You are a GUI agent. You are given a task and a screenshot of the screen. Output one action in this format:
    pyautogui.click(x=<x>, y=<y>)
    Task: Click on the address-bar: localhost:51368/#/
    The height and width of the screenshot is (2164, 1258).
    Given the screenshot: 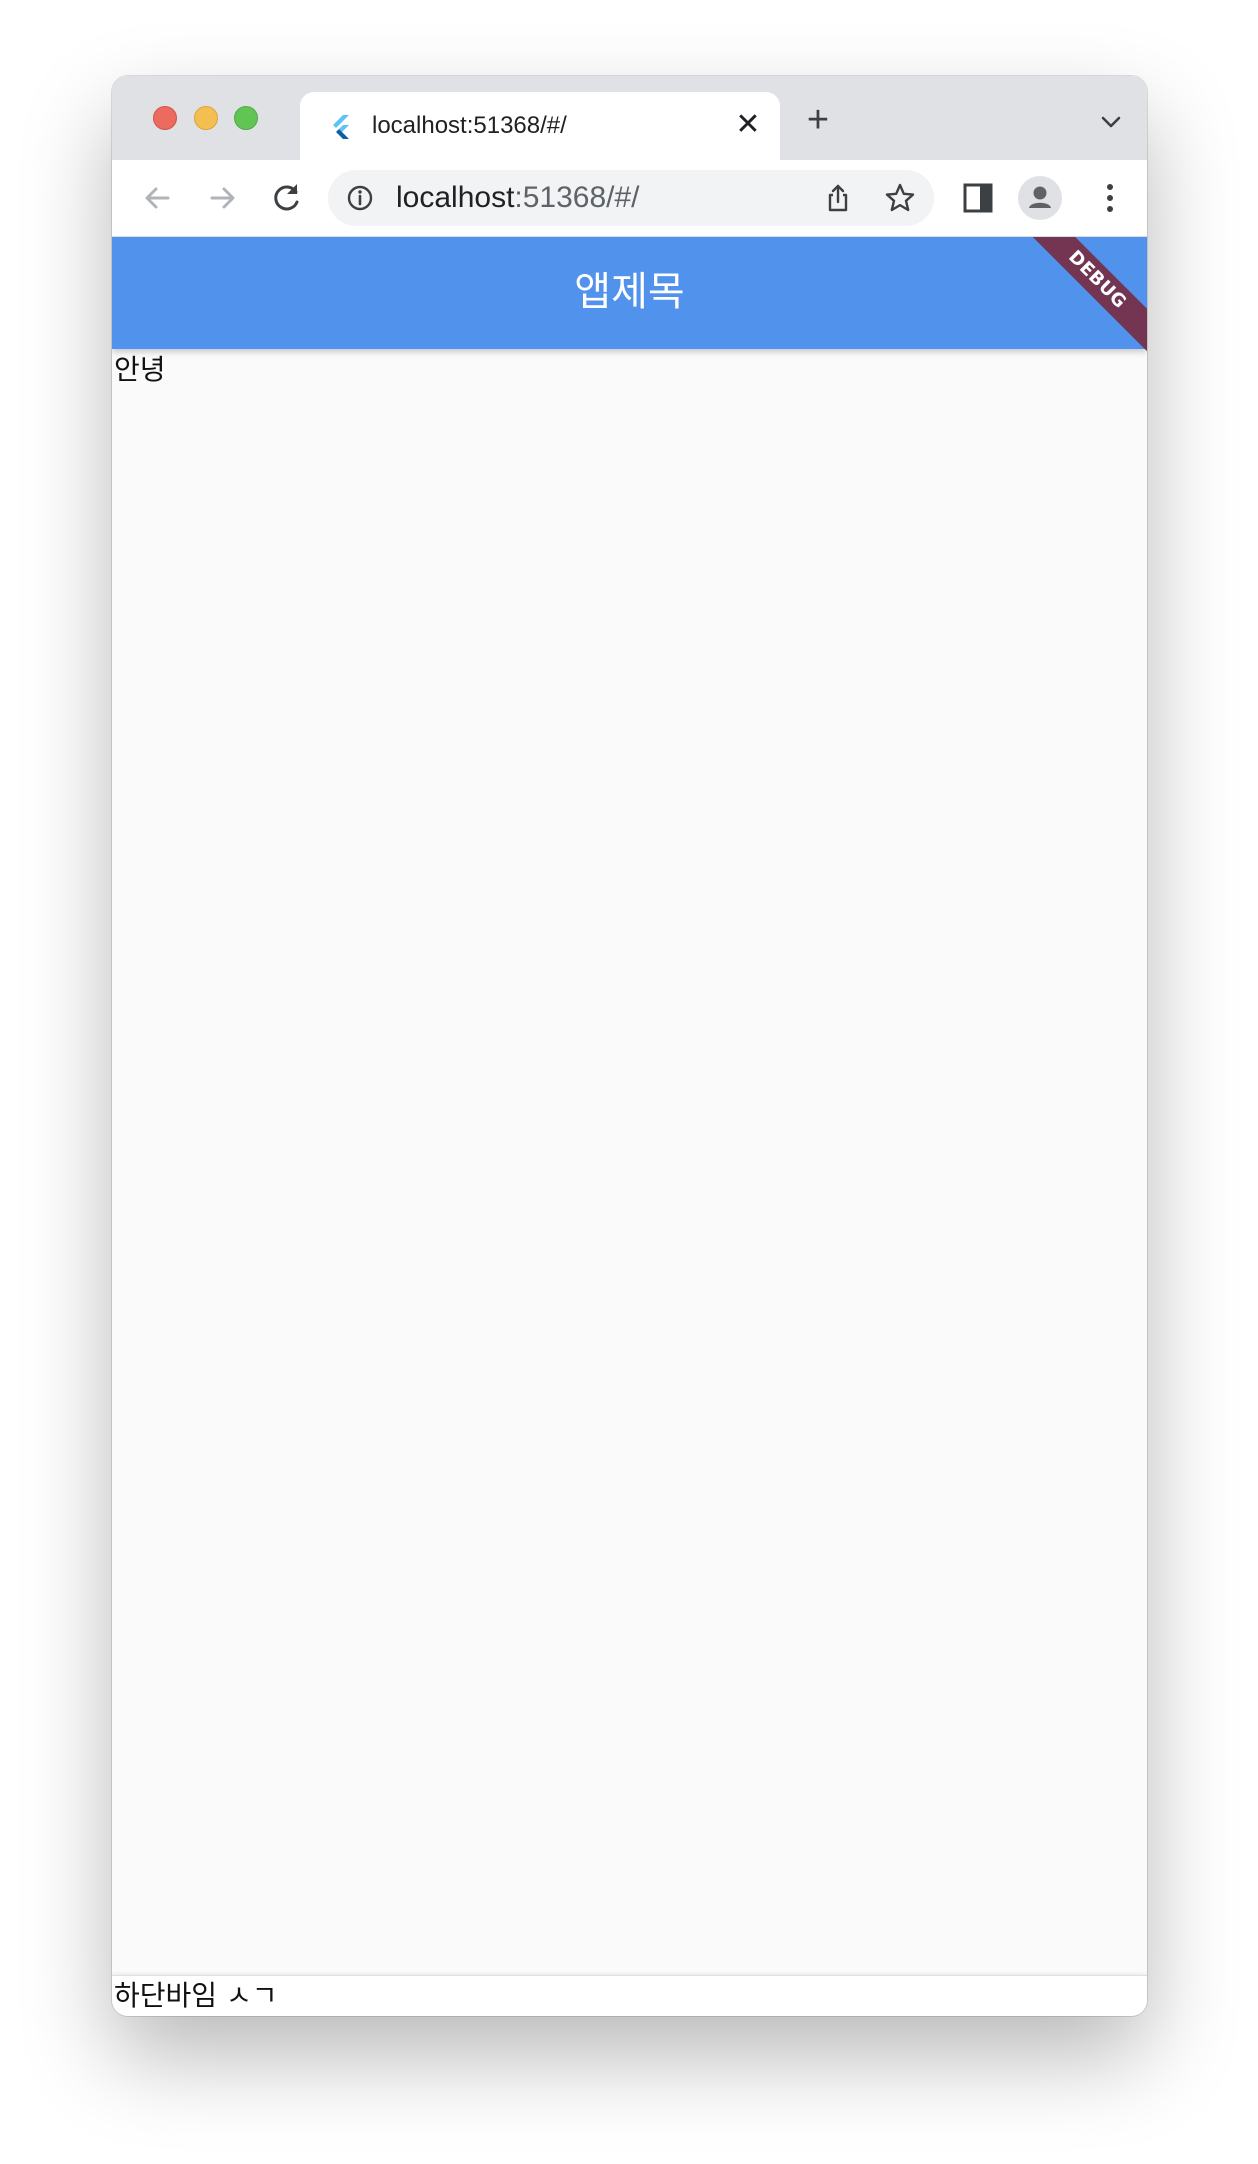 What is the action you would take?
    pyautogui.click(x=631, y=198)
    